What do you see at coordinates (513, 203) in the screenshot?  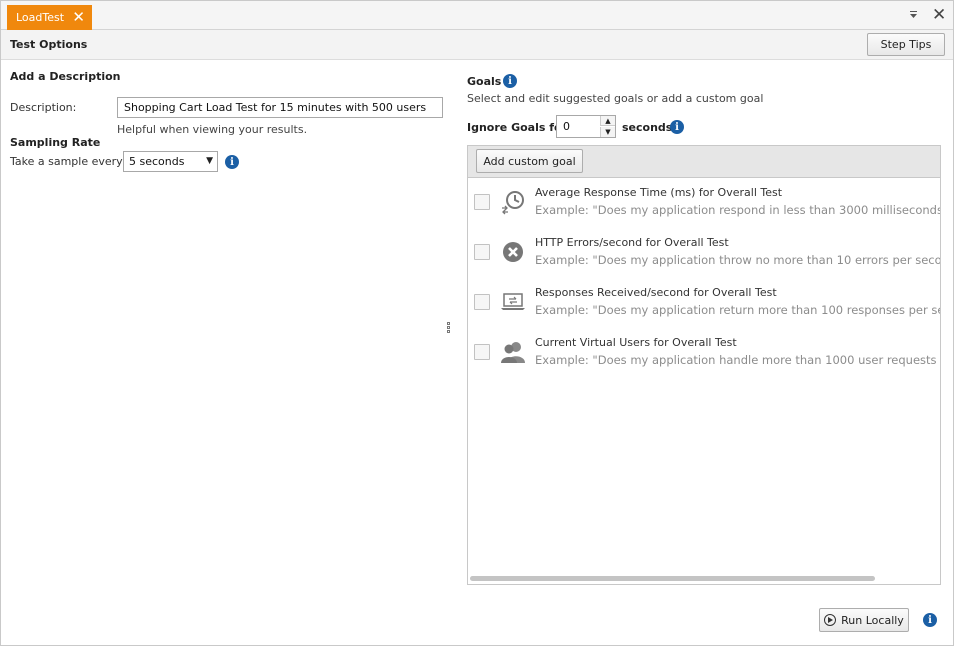 I see `clock-icon` at bounding box center [513, 203].